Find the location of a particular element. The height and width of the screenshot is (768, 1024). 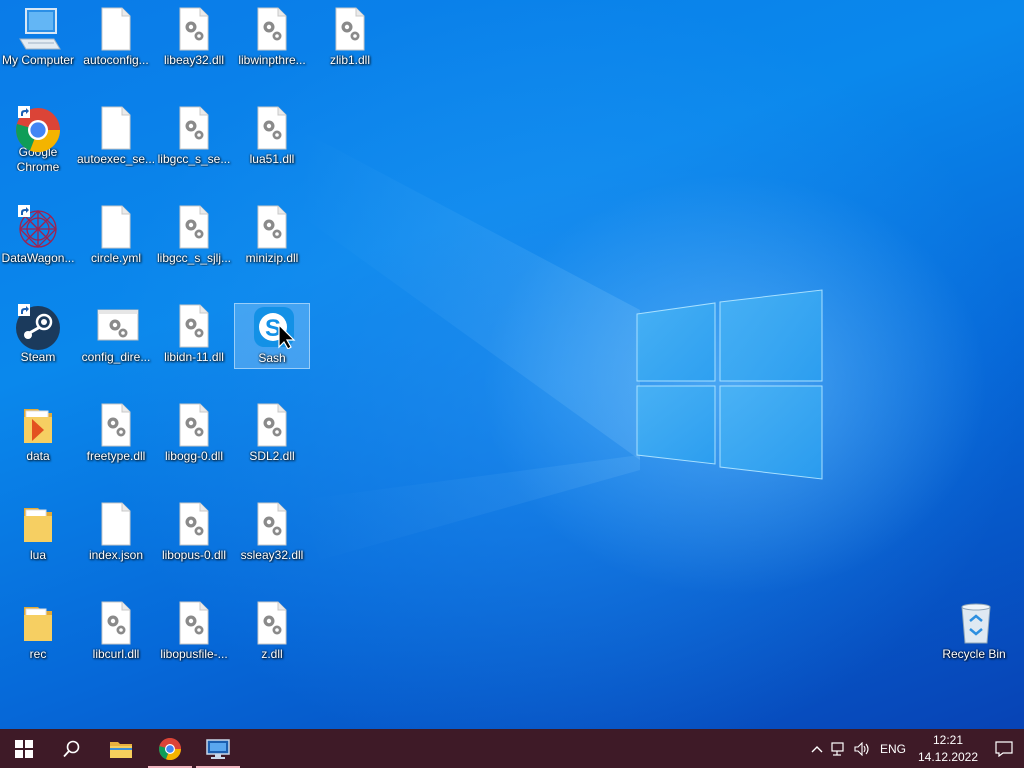

desktop-icon-data: data is located at coordinates (38, 435).